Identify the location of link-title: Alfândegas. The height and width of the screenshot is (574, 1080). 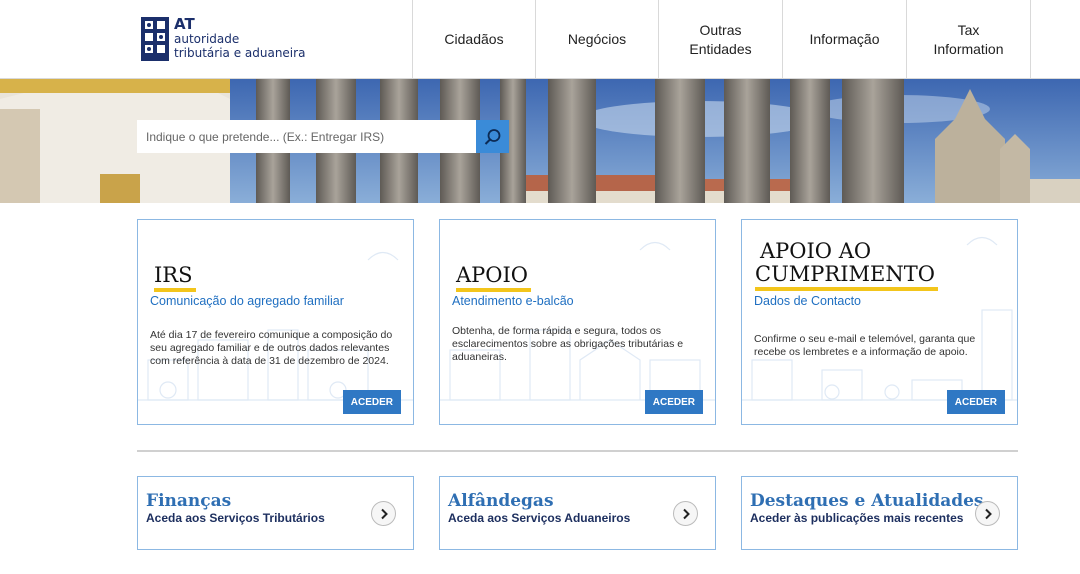
(501, 501).